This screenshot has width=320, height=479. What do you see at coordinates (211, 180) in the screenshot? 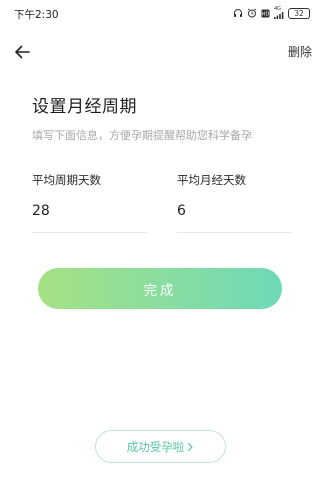
I see `period-days-label: 平均月经天数` at bounding box center [211, 180].